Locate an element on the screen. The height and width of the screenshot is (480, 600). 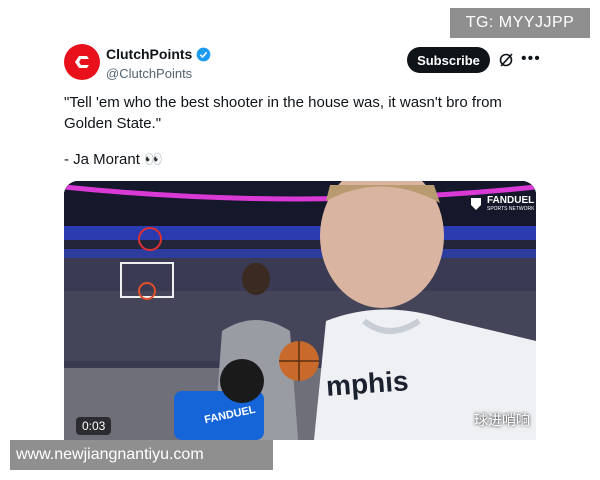
account-handle: @ClutchPoints is located at coordinates (158, 73).